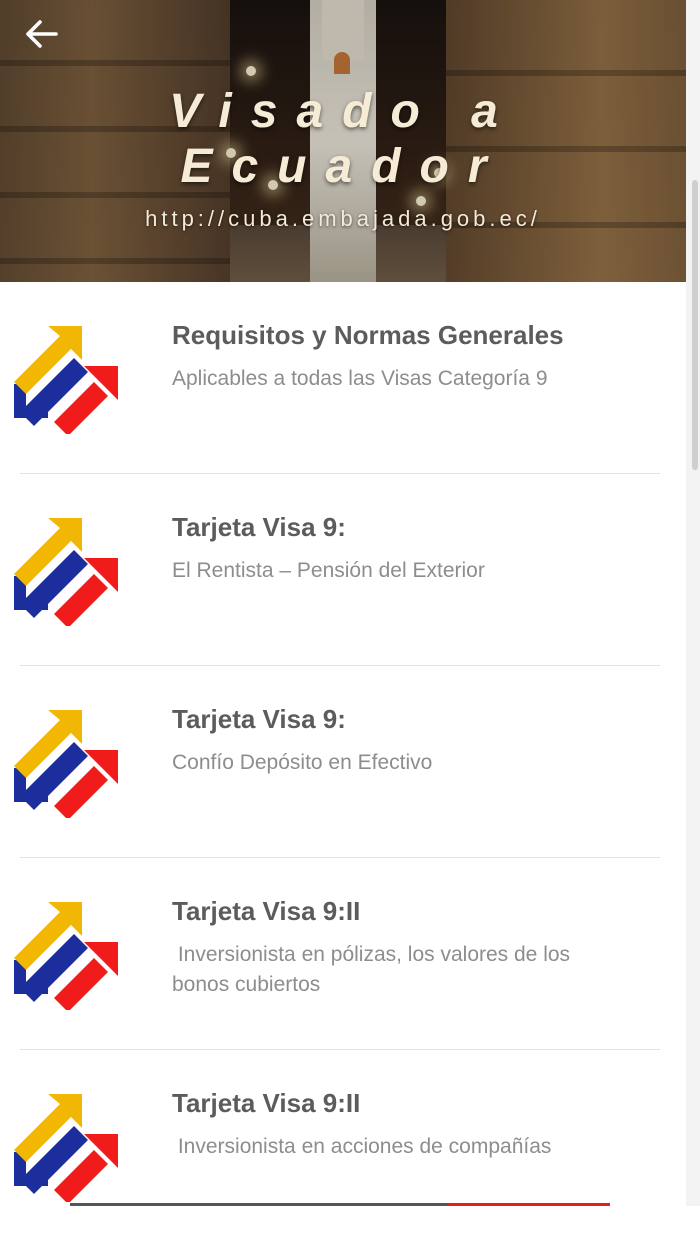 The image size is (700, 1242). Describe the element at coordinates (362, 1146) in the screenshot. I see `item-subtitle: Inversionista en acciones de compañías` at that location.